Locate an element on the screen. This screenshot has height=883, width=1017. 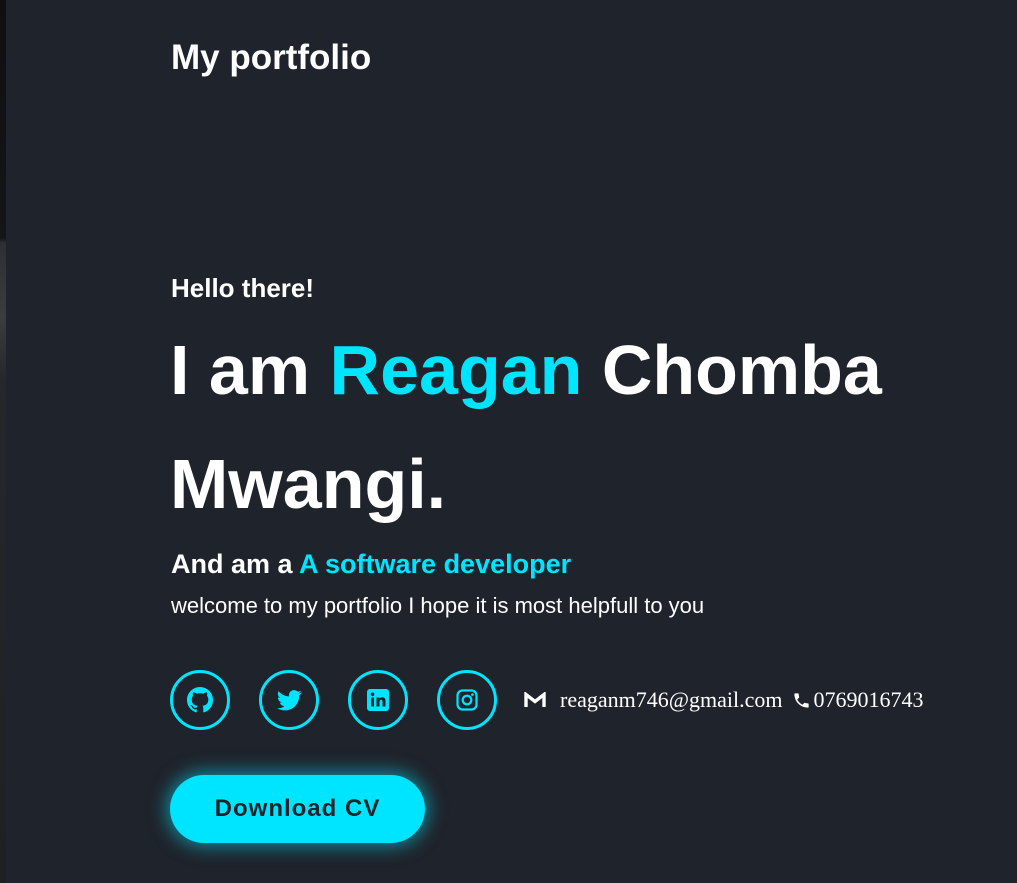
contact-info: reaganm746@gmail.com 0769016743 is located at coordinates (723, 700).